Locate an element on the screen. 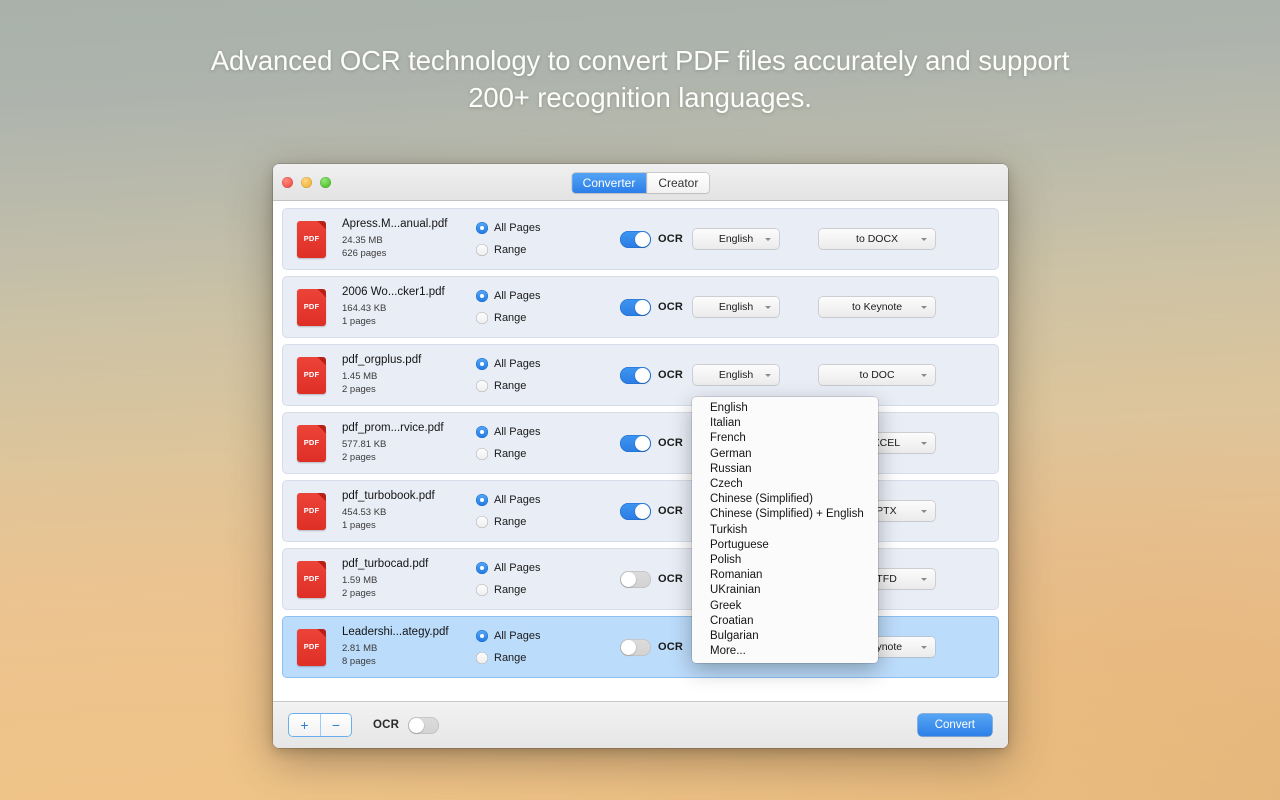 The image size is (1280, 800). language-menu-item: Romanian is located at coordinates (785, 575).